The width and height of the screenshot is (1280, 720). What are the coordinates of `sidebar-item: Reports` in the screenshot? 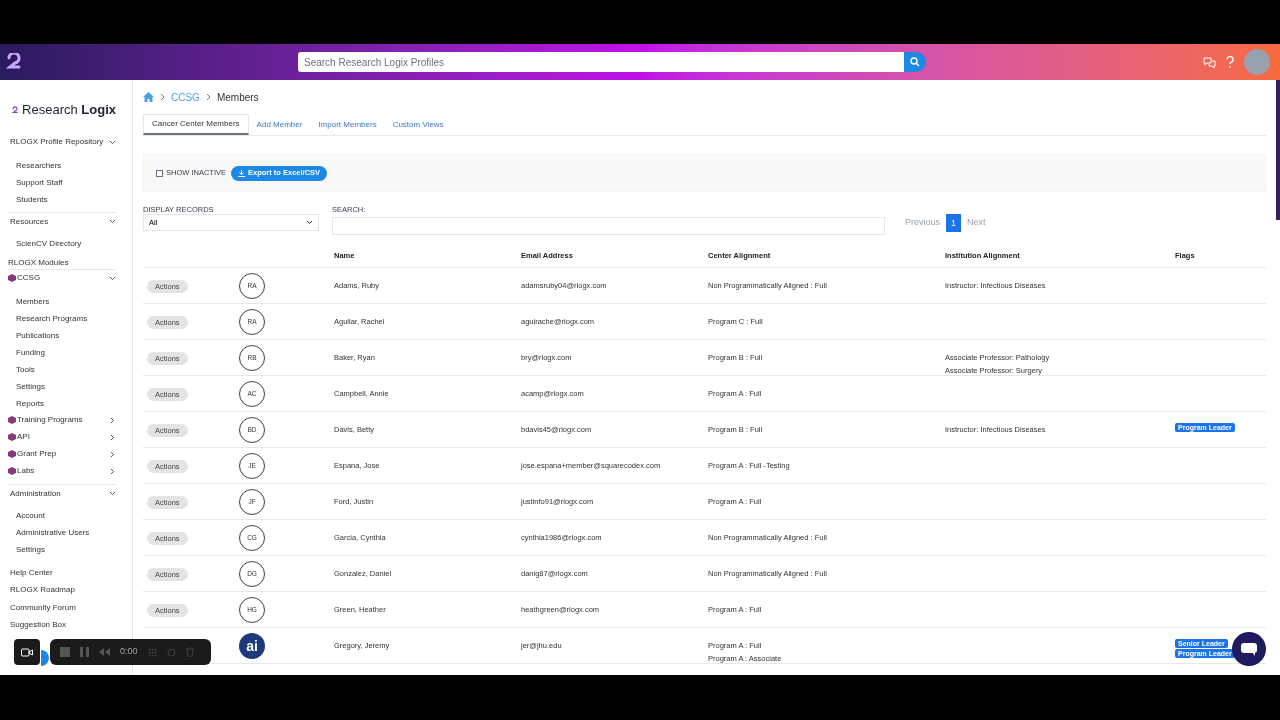 It's located at (62, 403).